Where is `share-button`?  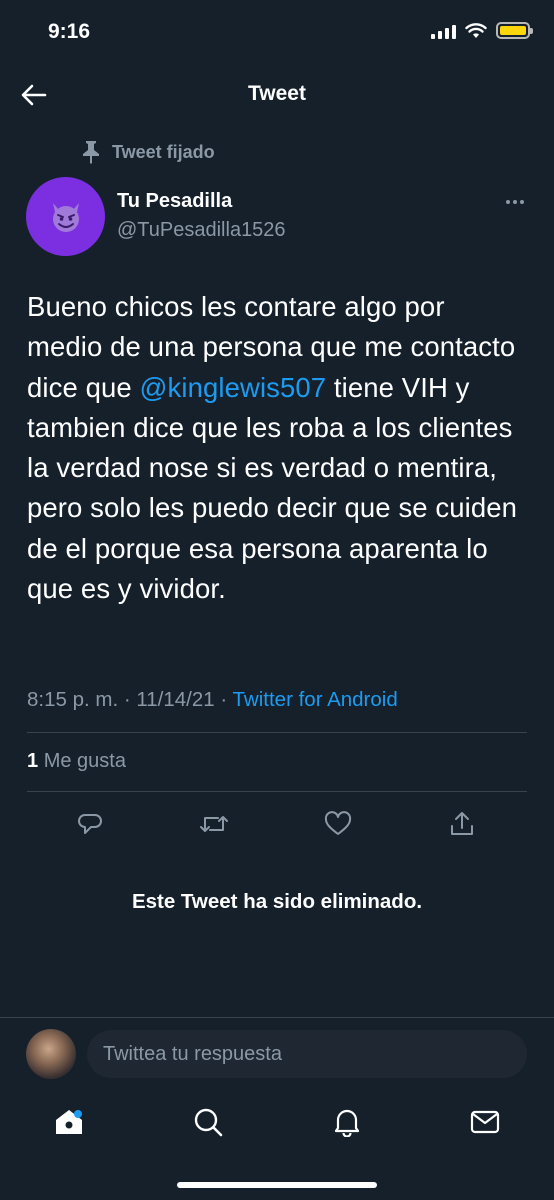 share-button is located at coordinates (462, 824).